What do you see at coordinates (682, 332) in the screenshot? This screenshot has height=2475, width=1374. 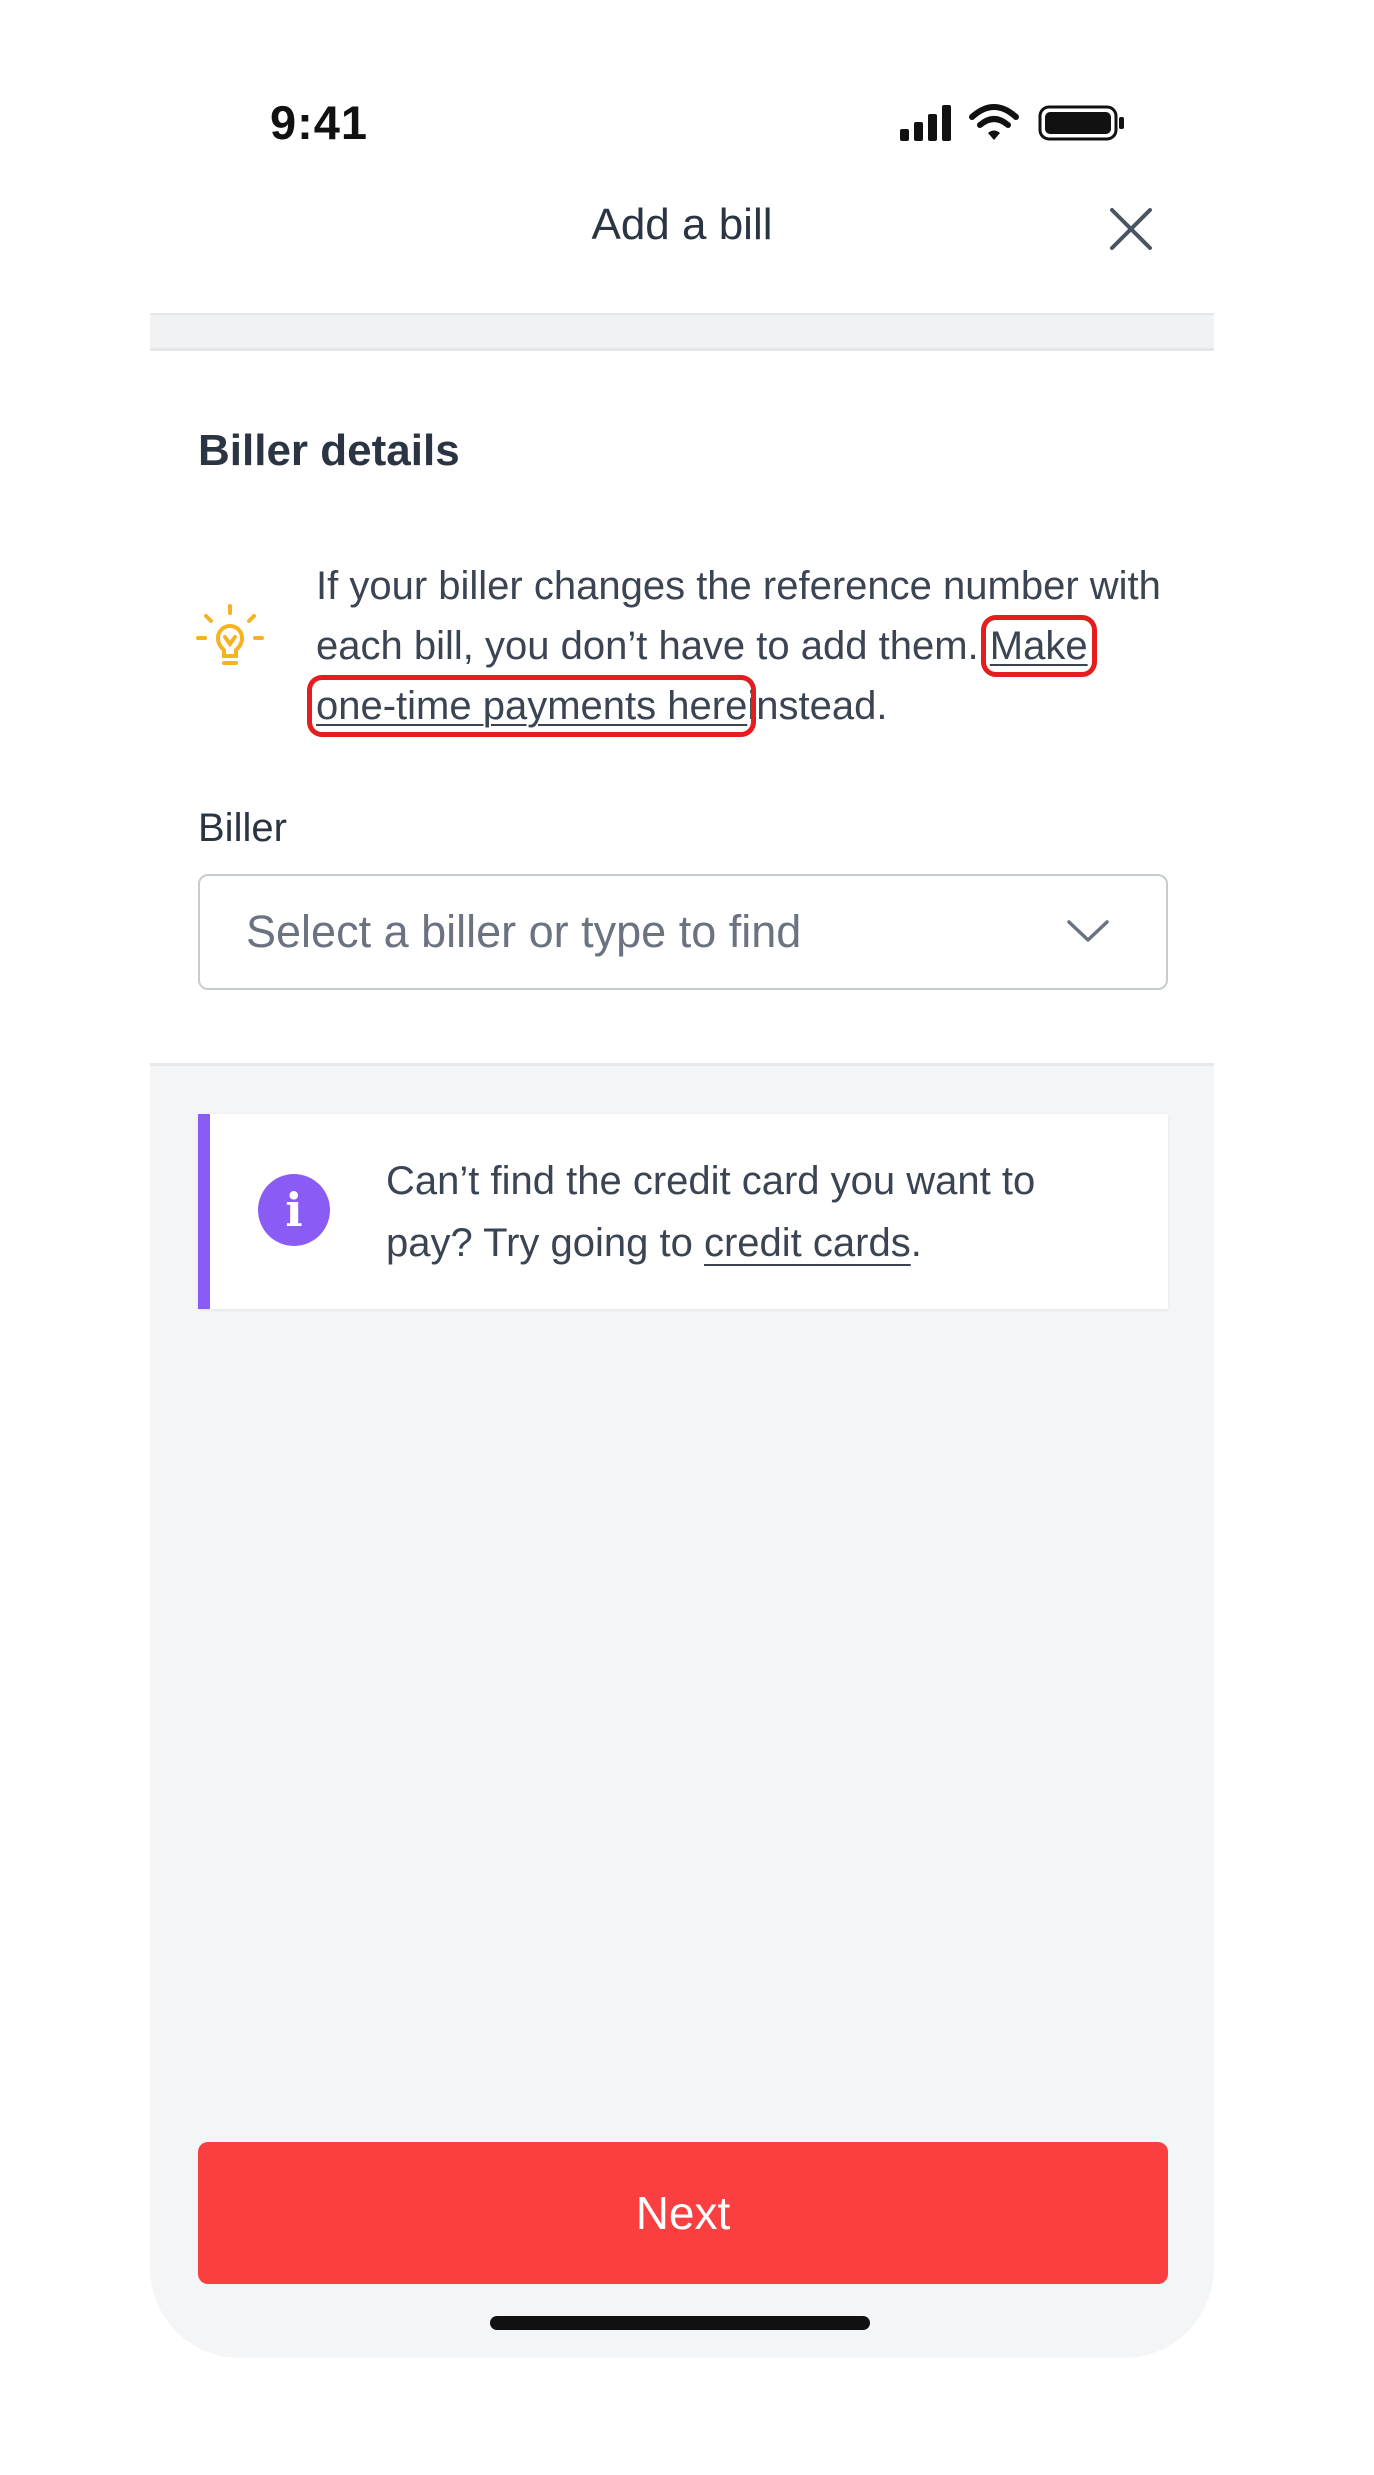 I see `header-divider` at bounding box center [682, 332].